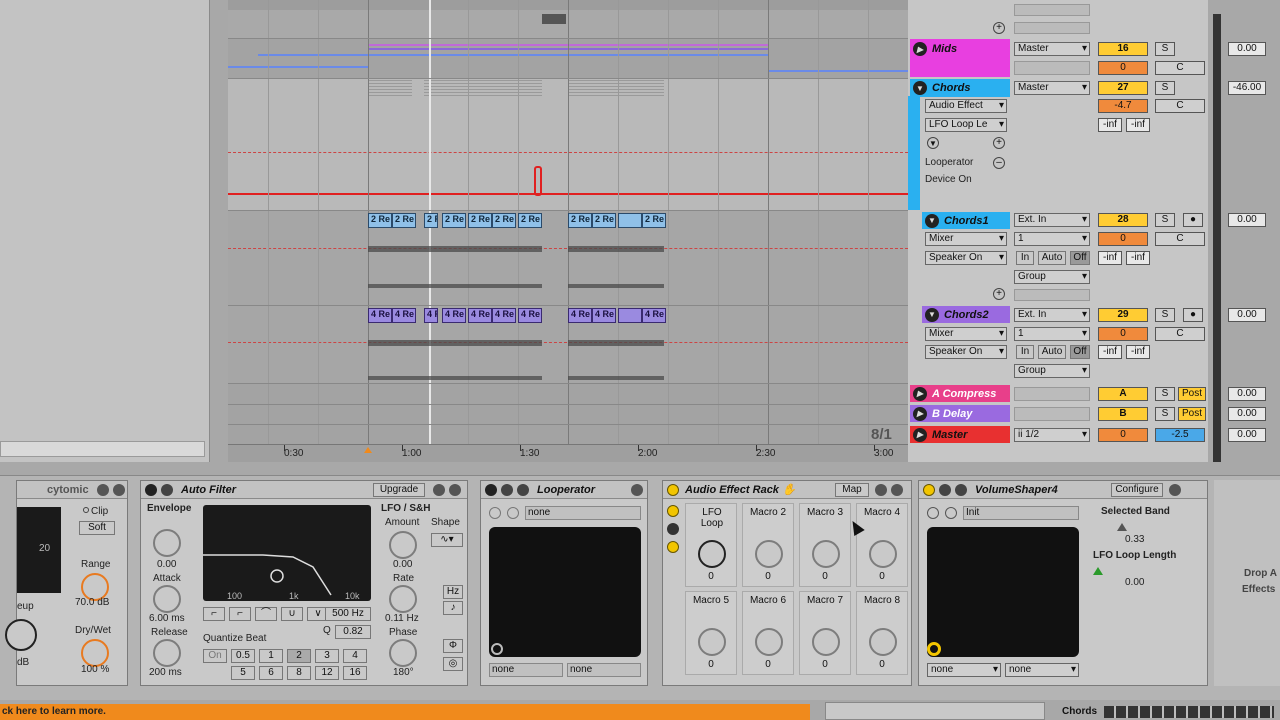 The width and height of the screenshot is (1280, 720). I want to click on quantize-button: 1, so click(271, 656).